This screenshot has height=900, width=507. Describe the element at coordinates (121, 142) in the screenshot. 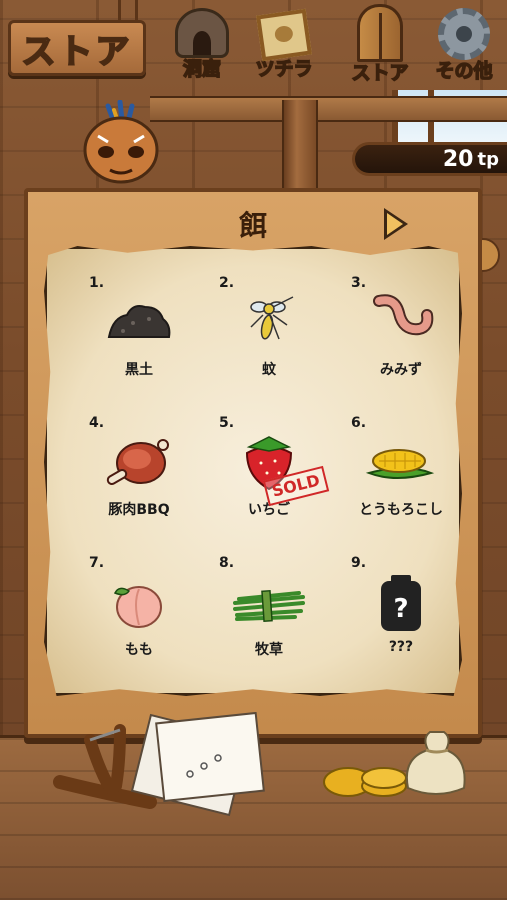

I see `tribal-mask-icon` at that location.